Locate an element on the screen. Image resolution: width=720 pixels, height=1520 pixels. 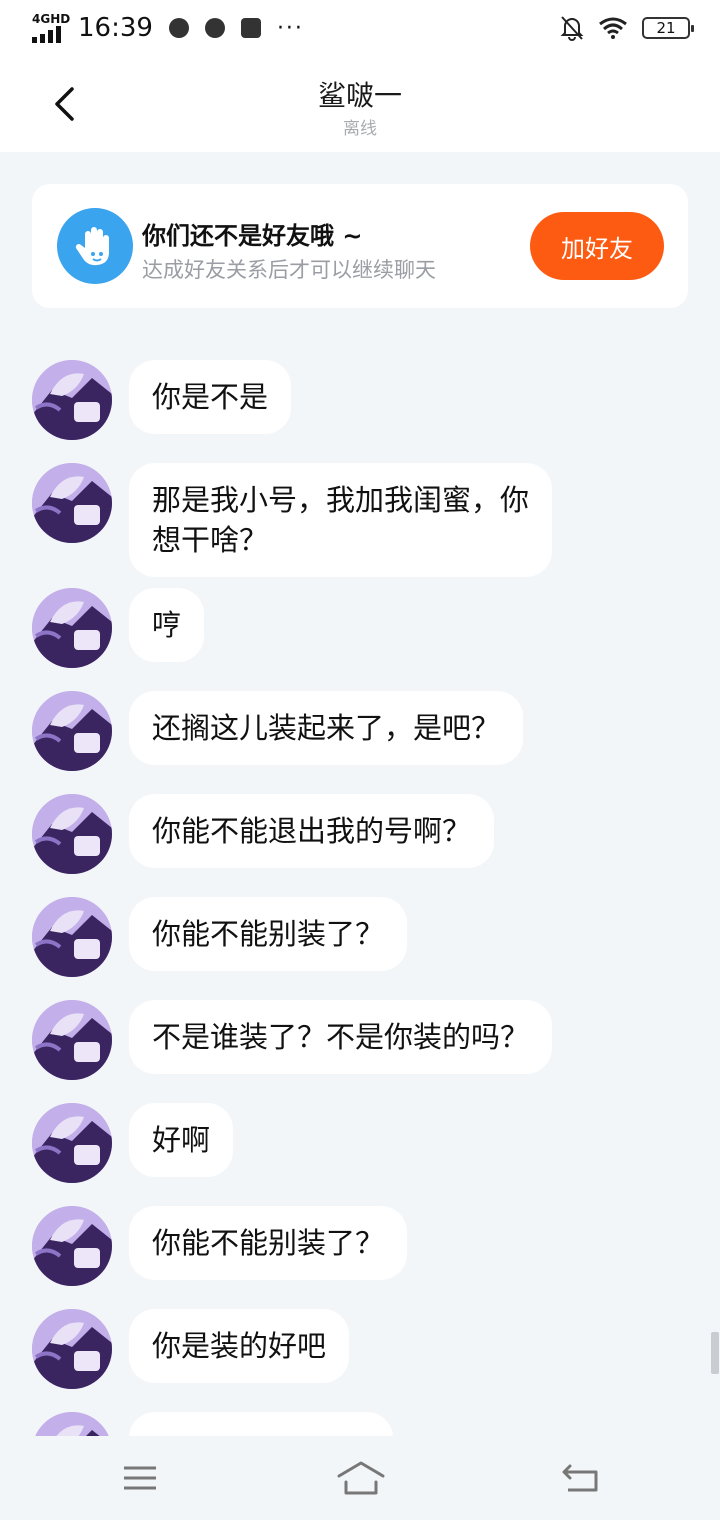
hand-wave-icon is located at coordinates (95, 246).